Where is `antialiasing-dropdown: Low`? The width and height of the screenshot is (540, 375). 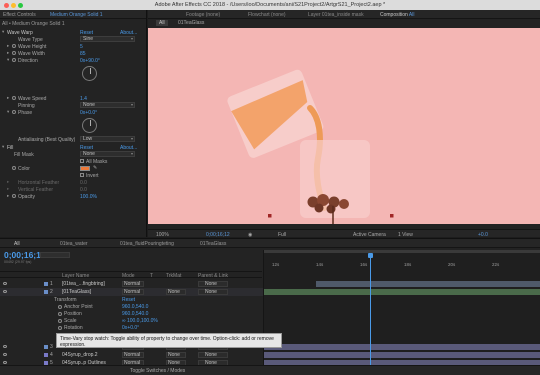
antialiasing-dropdown: Low is located at coordinates (107, 139).